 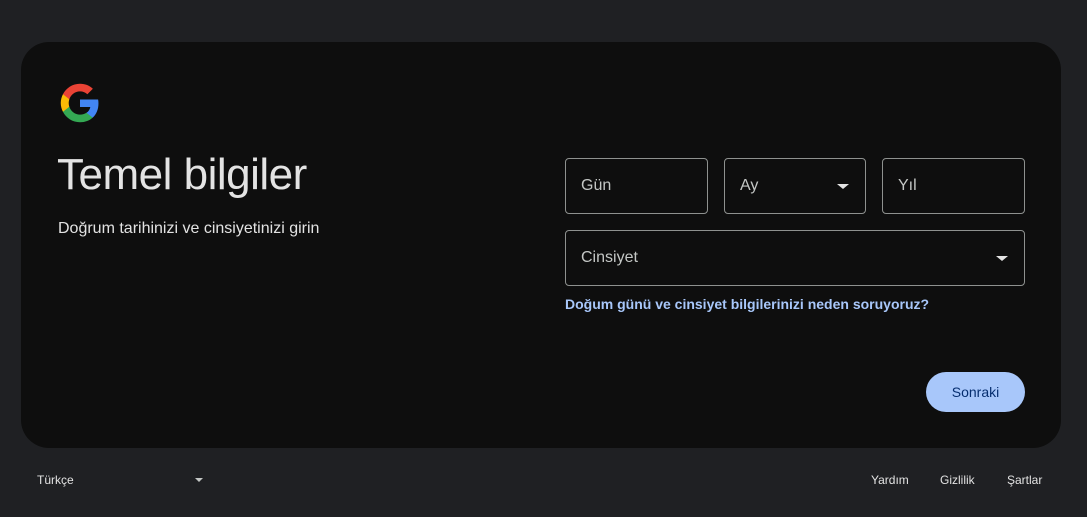 What do you see at coordinates (890, 480) in the screenshot?
I see `help-link: Yardım` at bounding box center [890, 480].